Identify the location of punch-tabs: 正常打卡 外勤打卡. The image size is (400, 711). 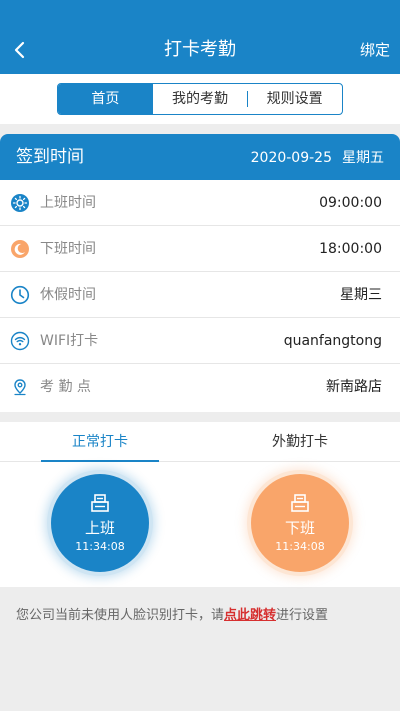
(200, 442).